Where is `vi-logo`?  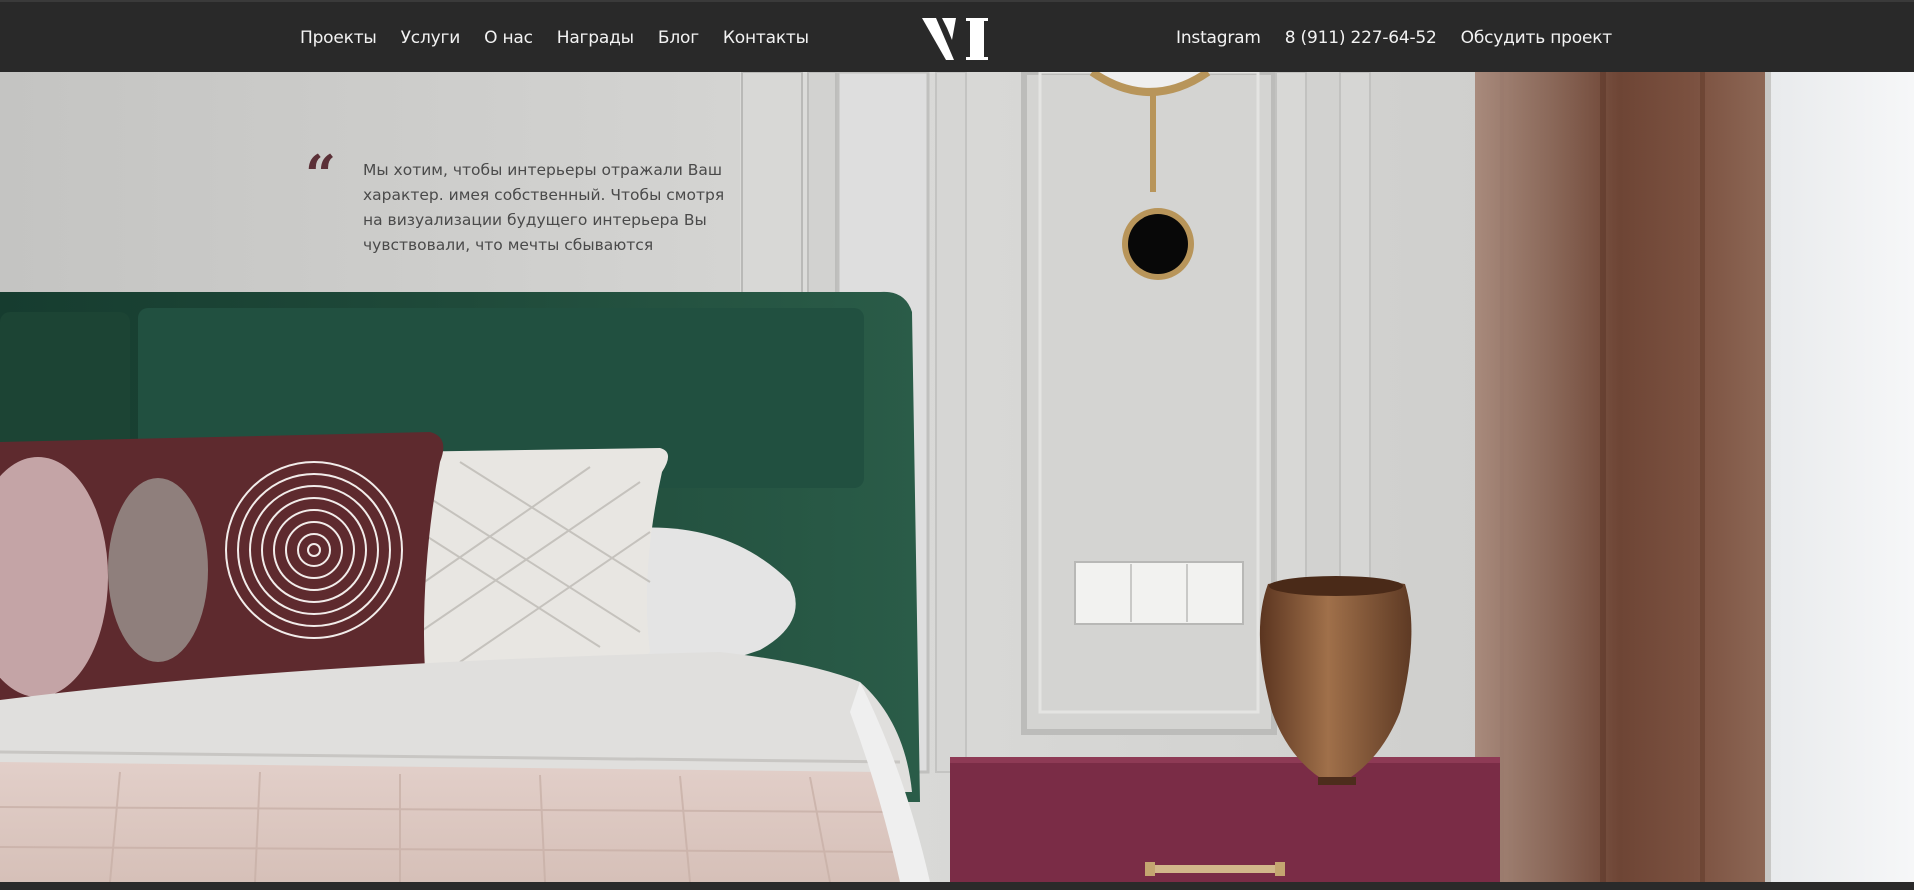
vi-logo is located at coordinates (956, 39).